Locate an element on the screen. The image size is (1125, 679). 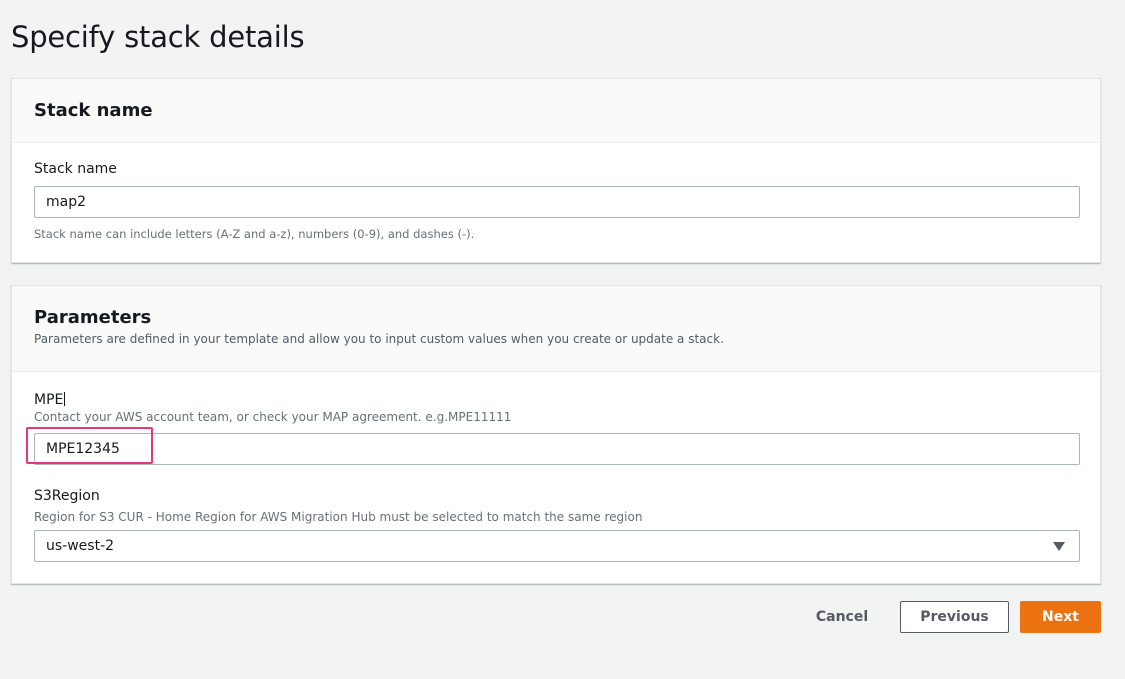
parameters-panel-title: Parameters is located at coordinates (93, 317).